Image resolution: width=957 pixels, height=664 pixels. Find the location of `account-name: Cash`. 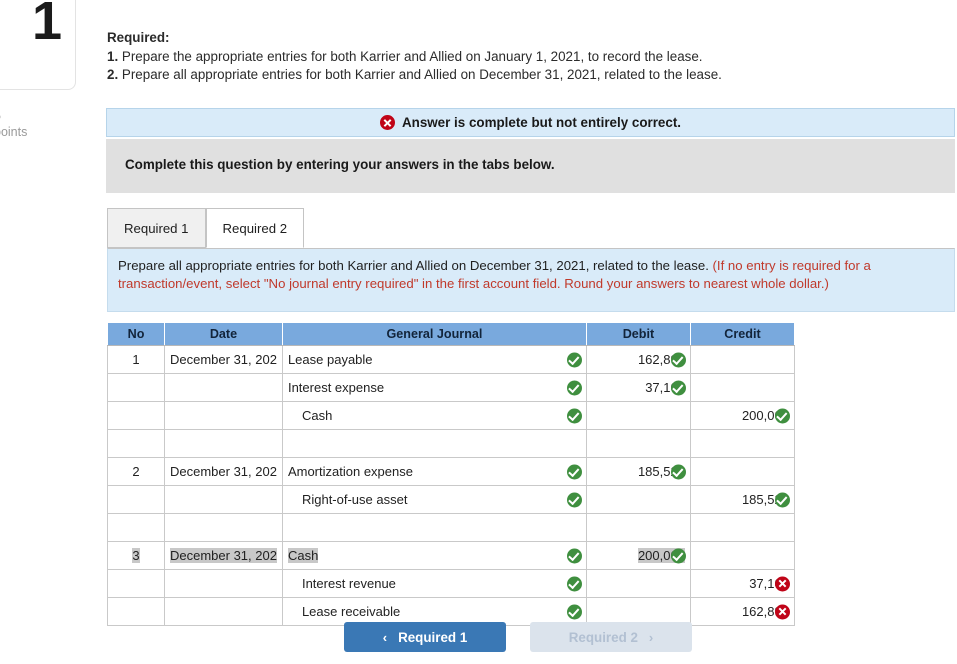

account-name: Cash is located at coordinates (317, 415).